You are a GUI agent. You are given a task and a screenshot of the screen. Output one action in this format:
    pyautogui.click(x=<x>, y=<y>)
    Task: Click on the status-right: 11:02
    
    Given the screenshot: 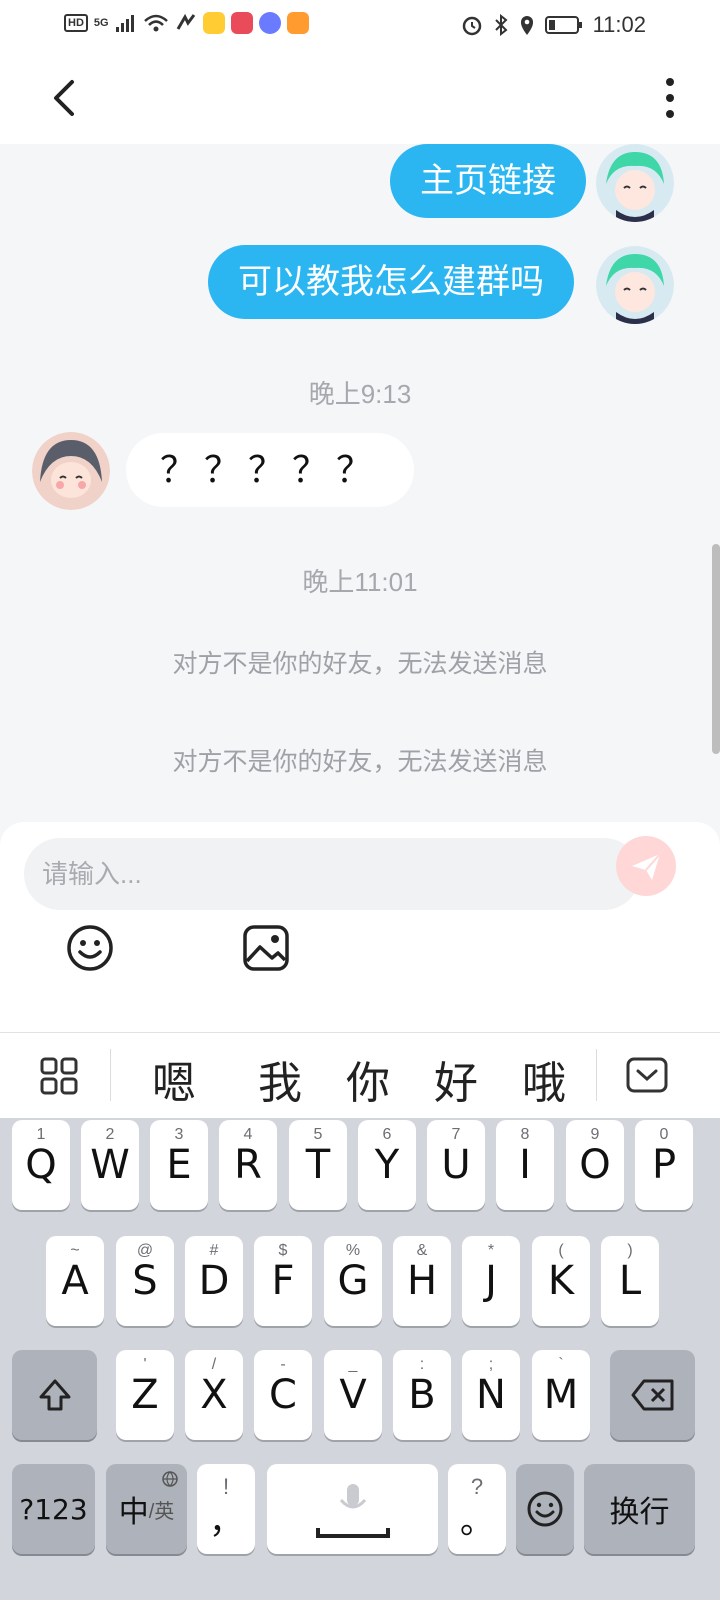 What is the action you would take?
    pyautogui.click(x=553, y=25)
    